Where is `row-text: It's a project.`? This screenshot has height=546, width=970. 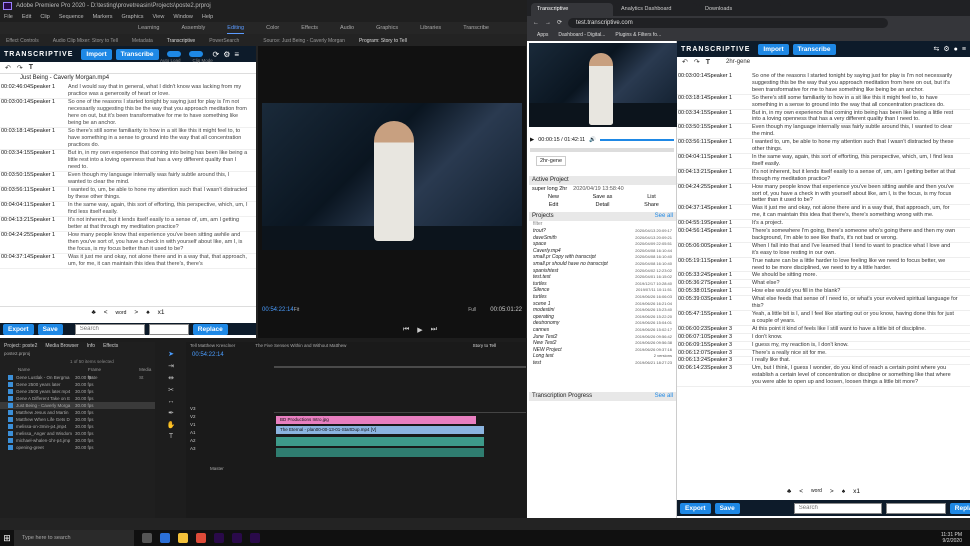 row-text: It's a project. is located at coordinates (861, 223).